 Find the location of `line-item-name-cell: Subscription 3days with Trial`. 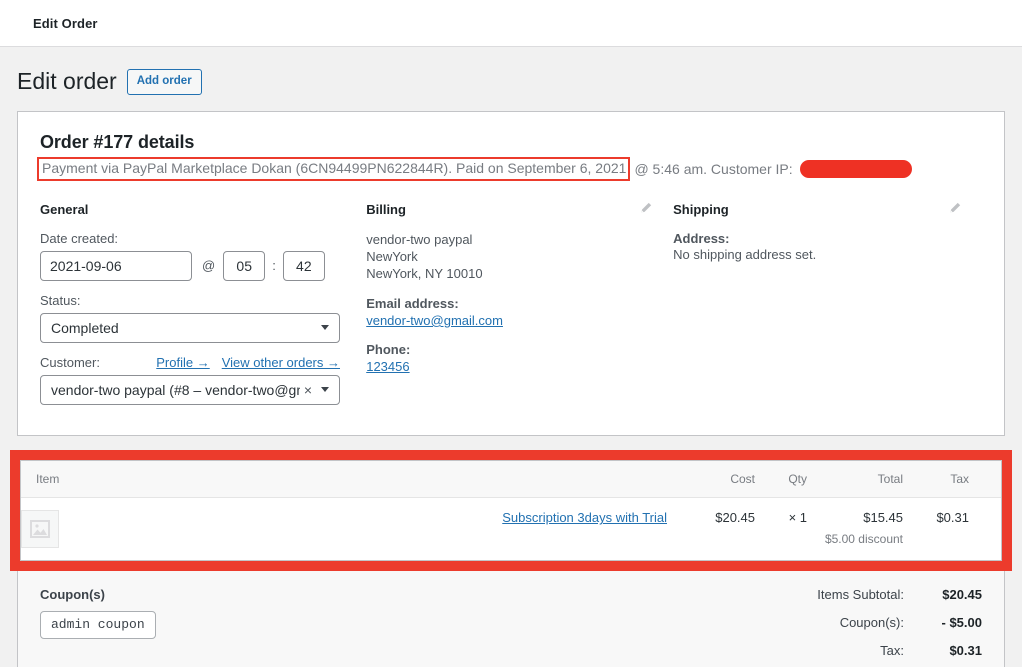

line-item-name-cell: Subscription 3days with Trial is located at coordinates (375, 529).